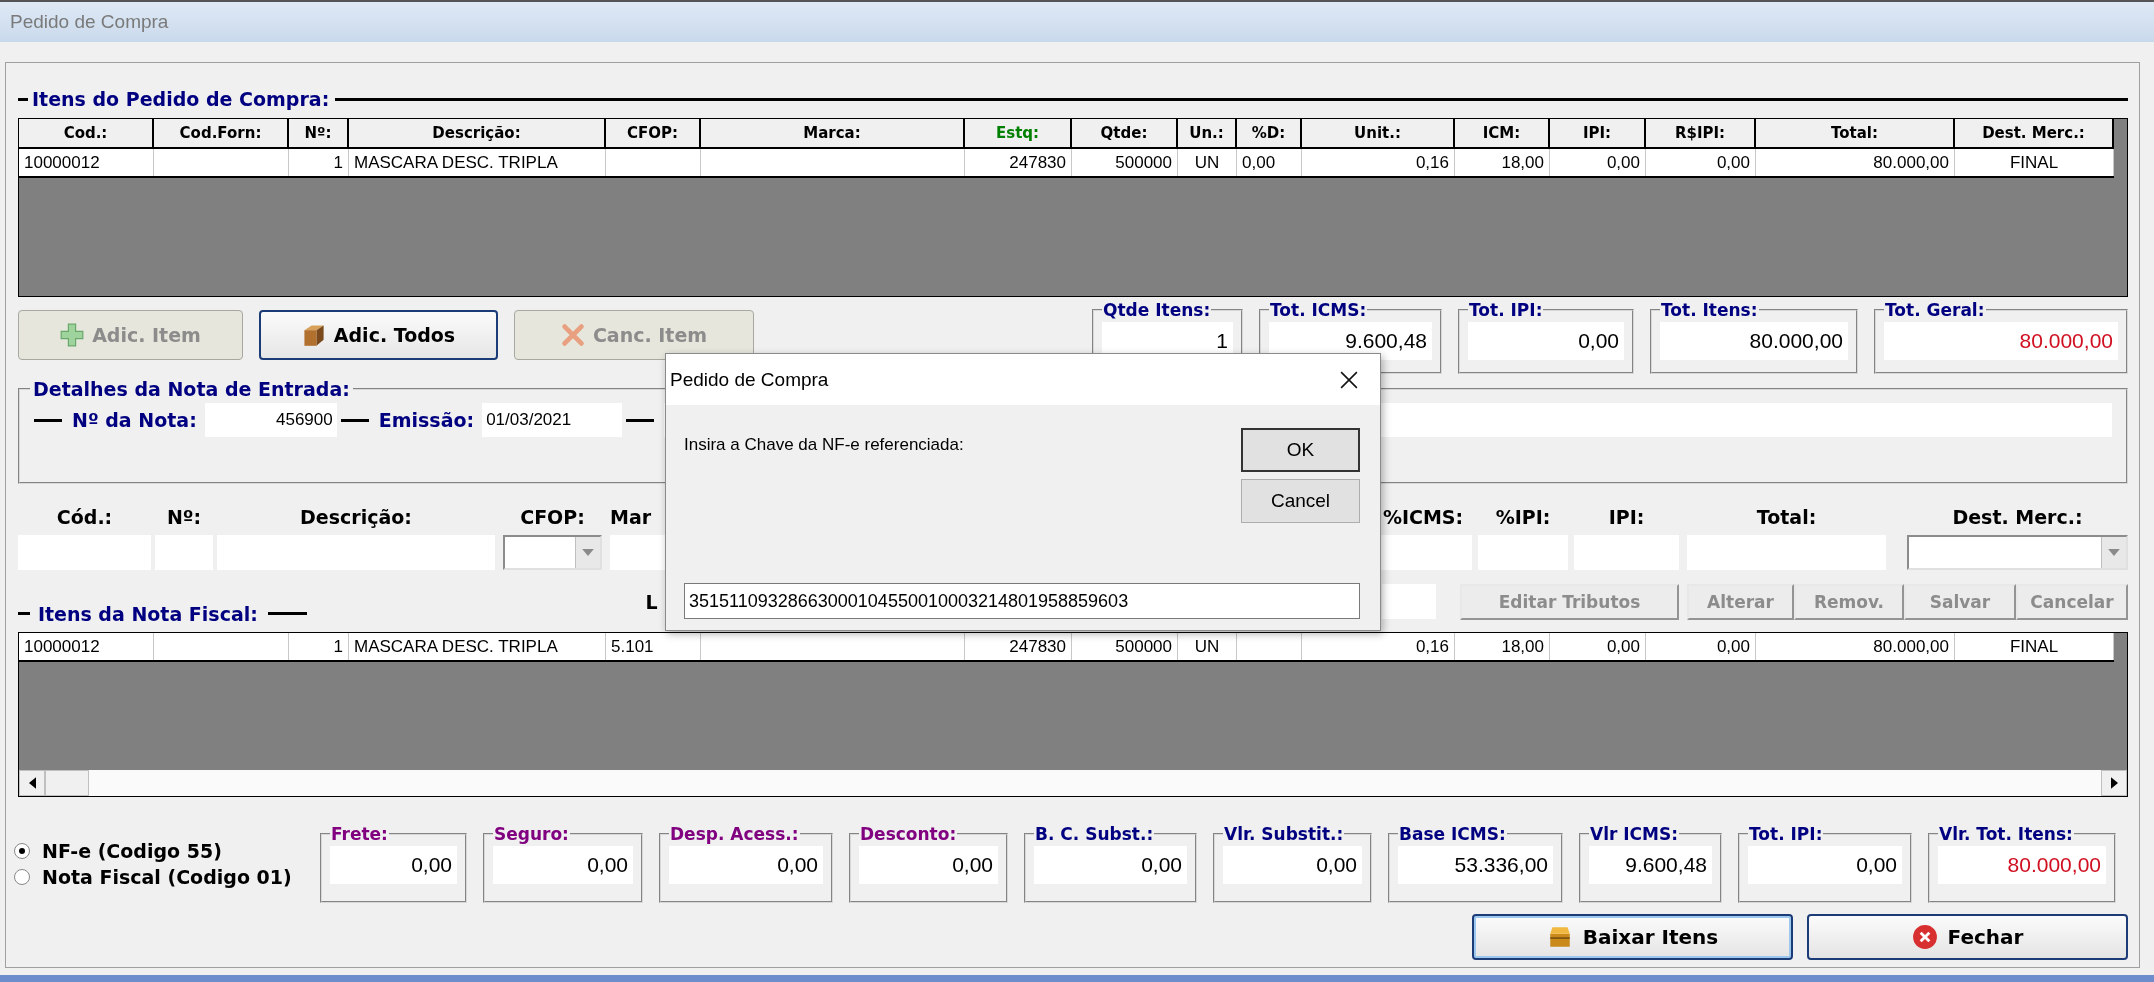  Describe the element at coordinates (1018, 133) in the screenshot. I see `column-header: Estq:` at that location.